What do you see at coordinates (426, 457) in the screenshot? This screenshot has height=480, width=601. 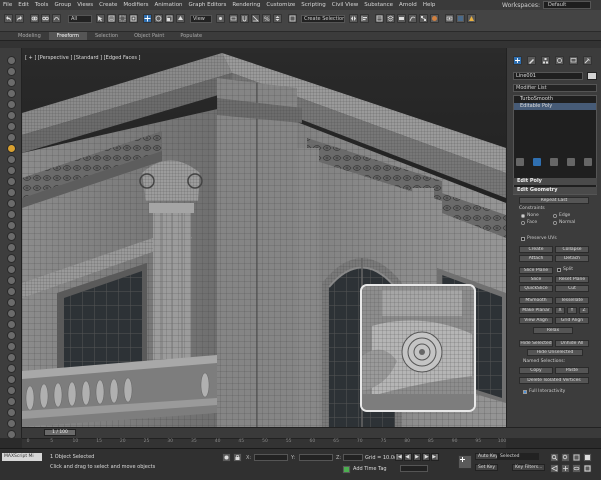 I see `next-frame-icon: |▶` at bounding box center [426, 457].